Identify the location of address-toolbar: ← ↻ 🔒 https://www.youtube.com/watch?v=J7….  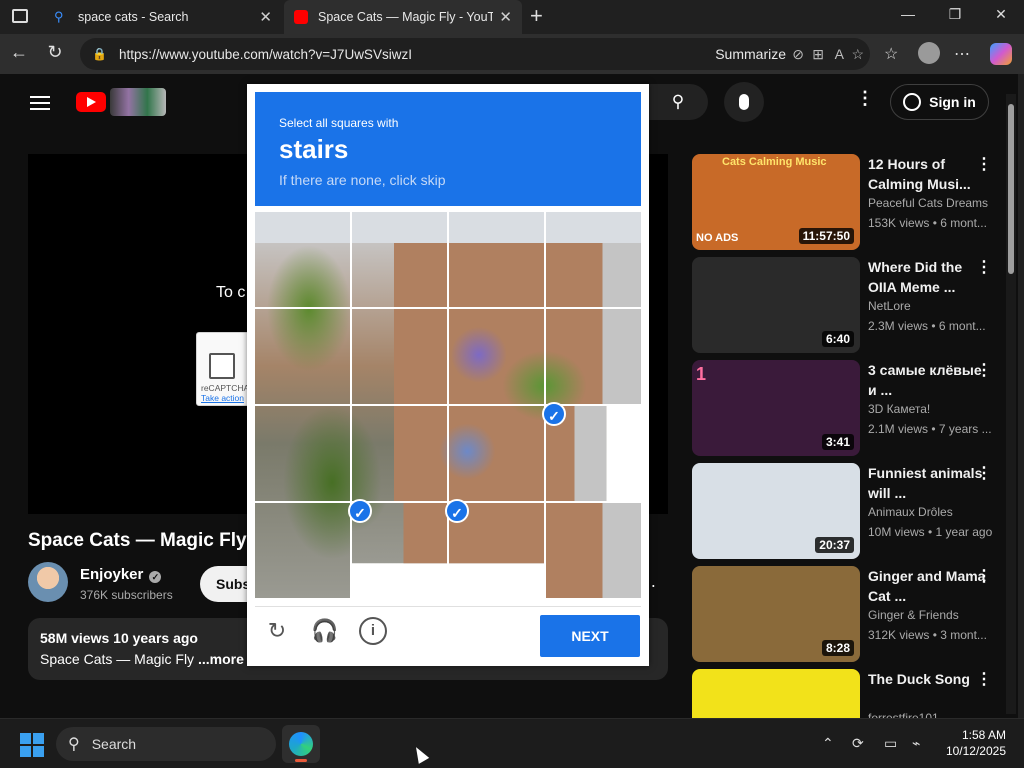
(512, 54).